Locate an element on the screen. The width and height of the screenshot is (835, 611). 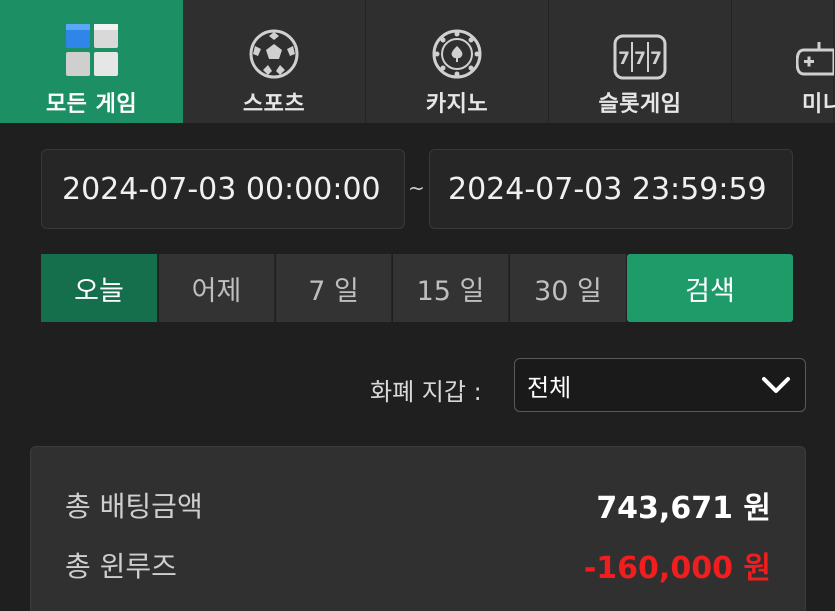
chevron-down-icon is located at coordinates (776, 388).